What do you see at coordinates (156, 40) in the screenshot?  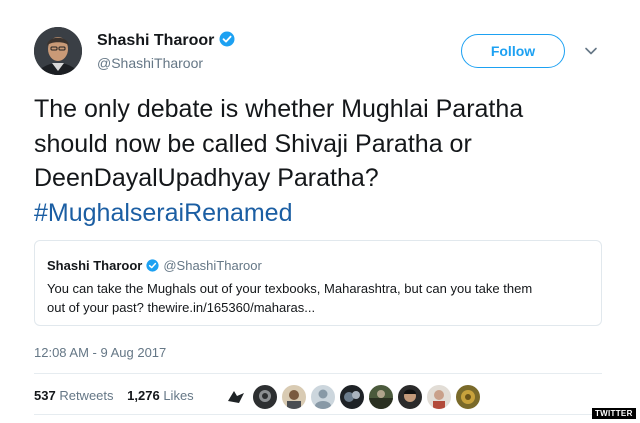 I see `author-name-text: Shashi Tharoor` at bounding box center [156, 40].